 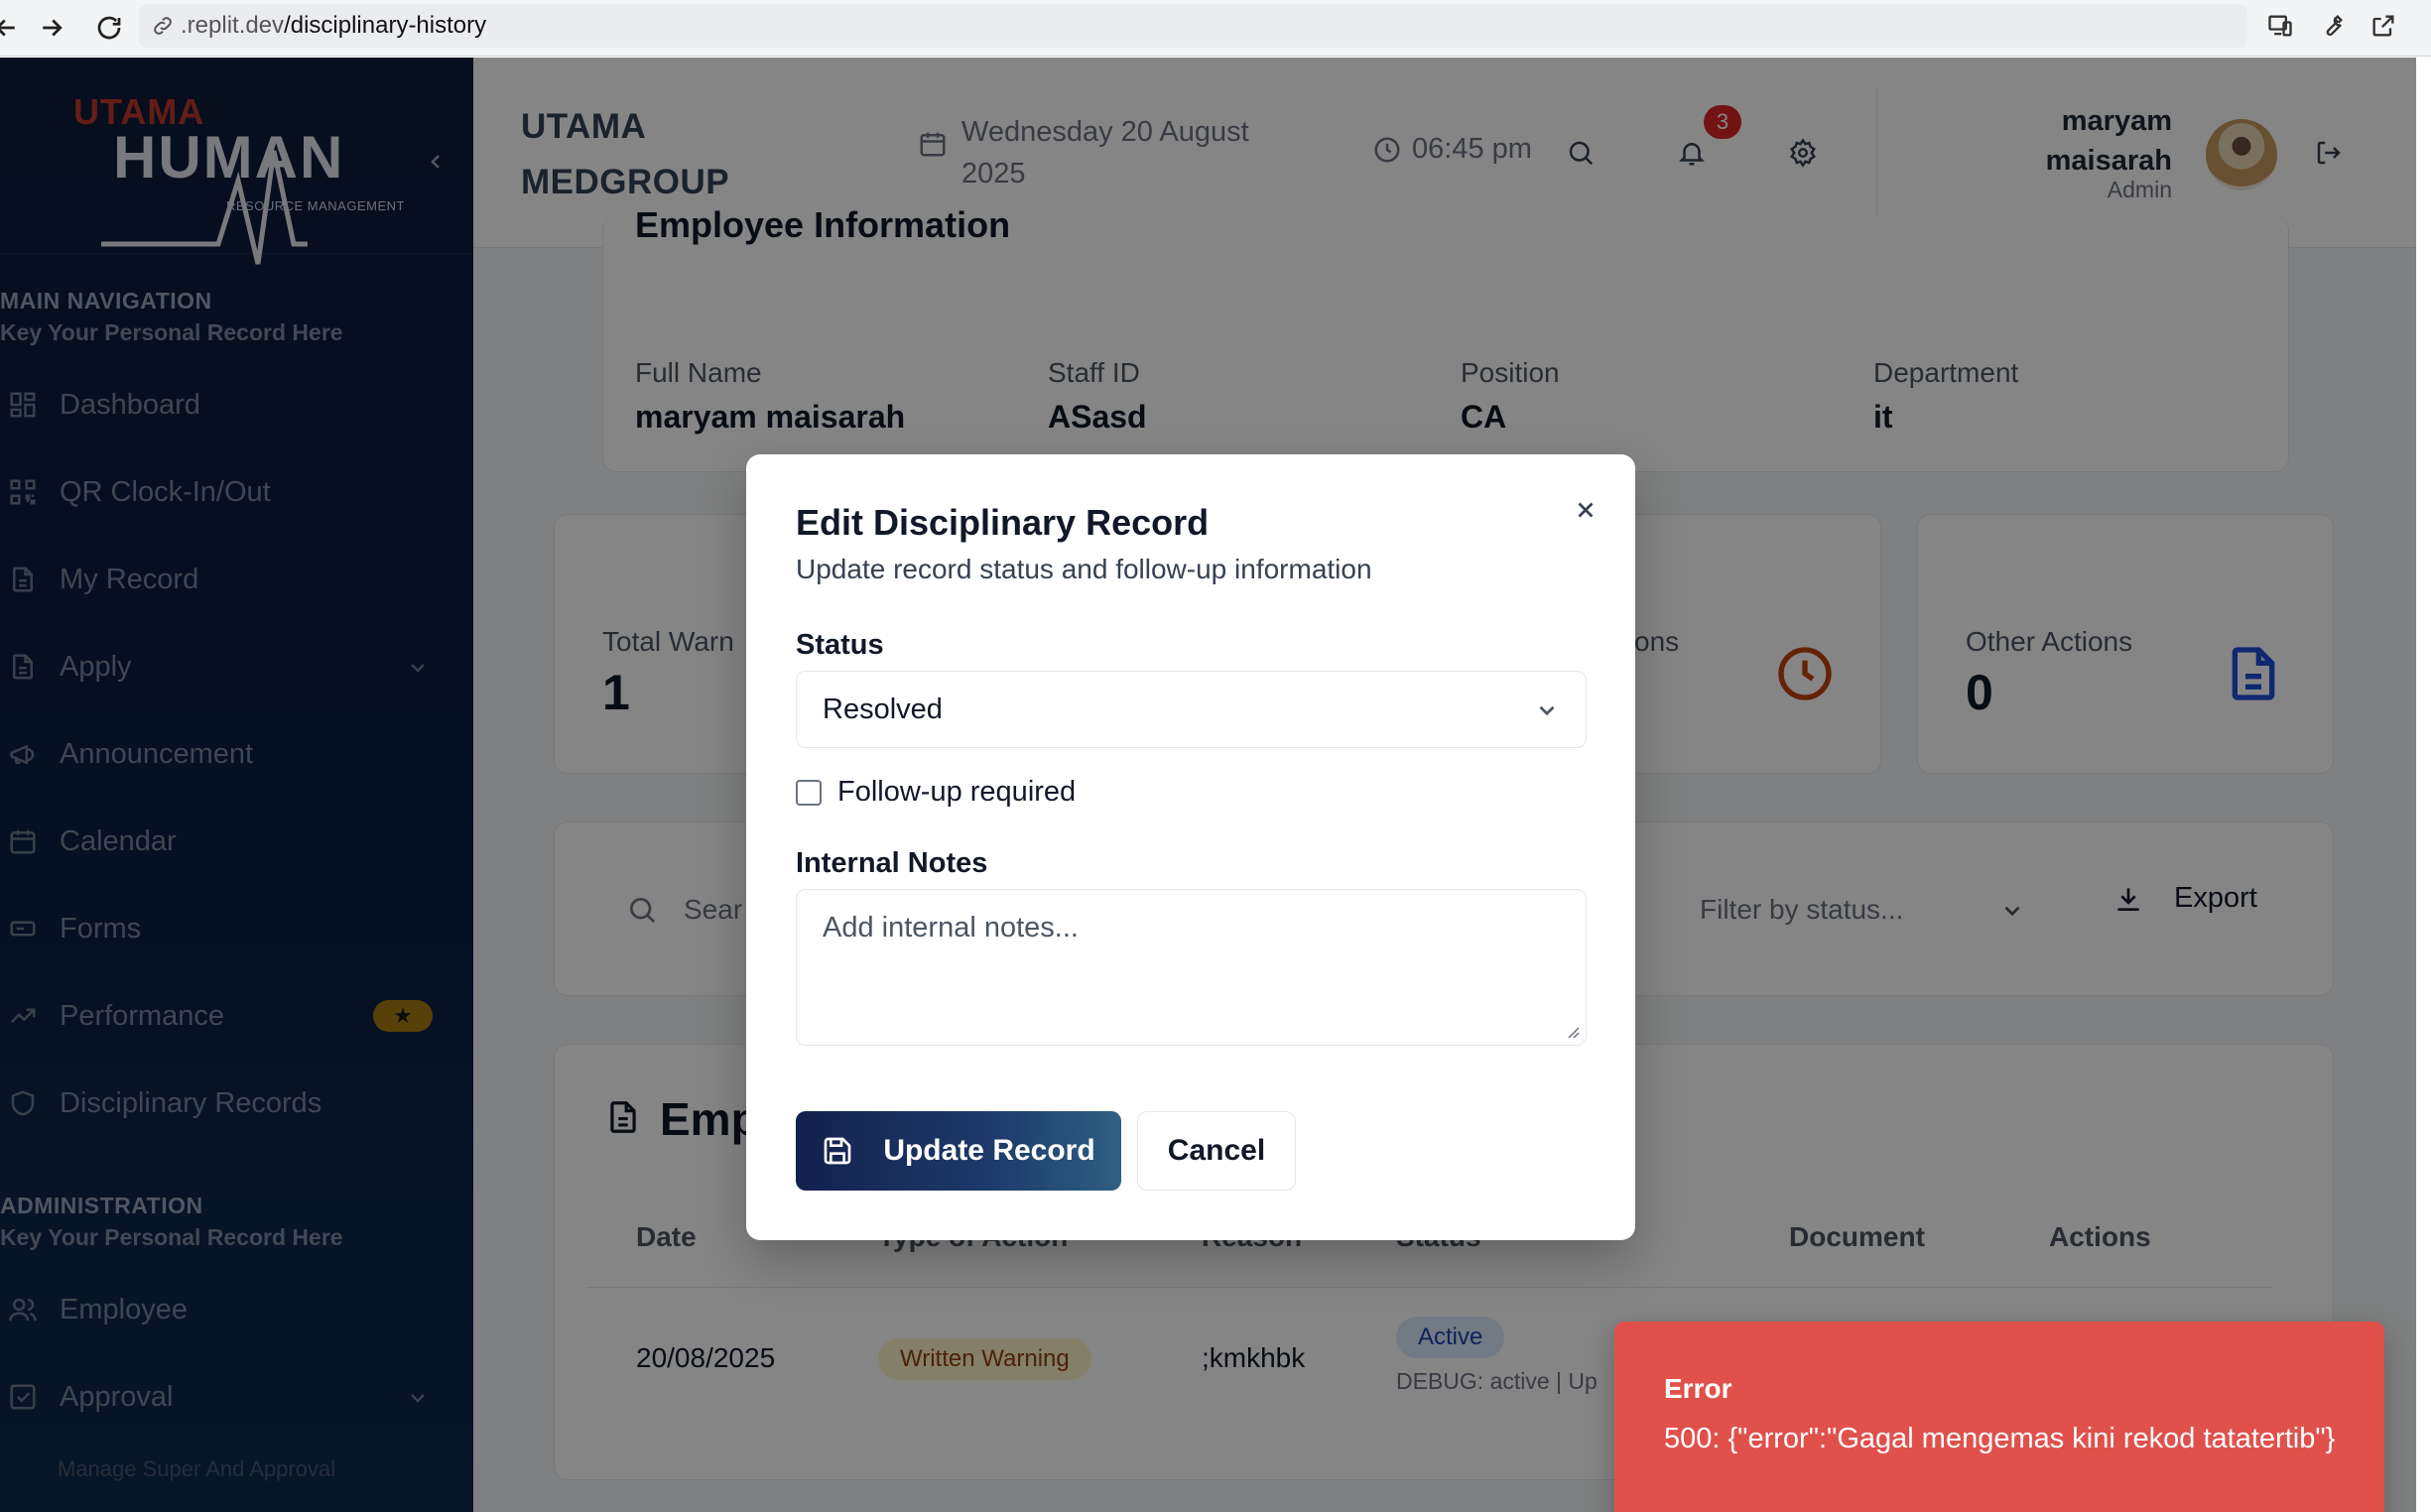 What do you see at coordinates (7, 28) in the screenshot?
I see `arrow-left-icon` at bounding box center [7, 28].